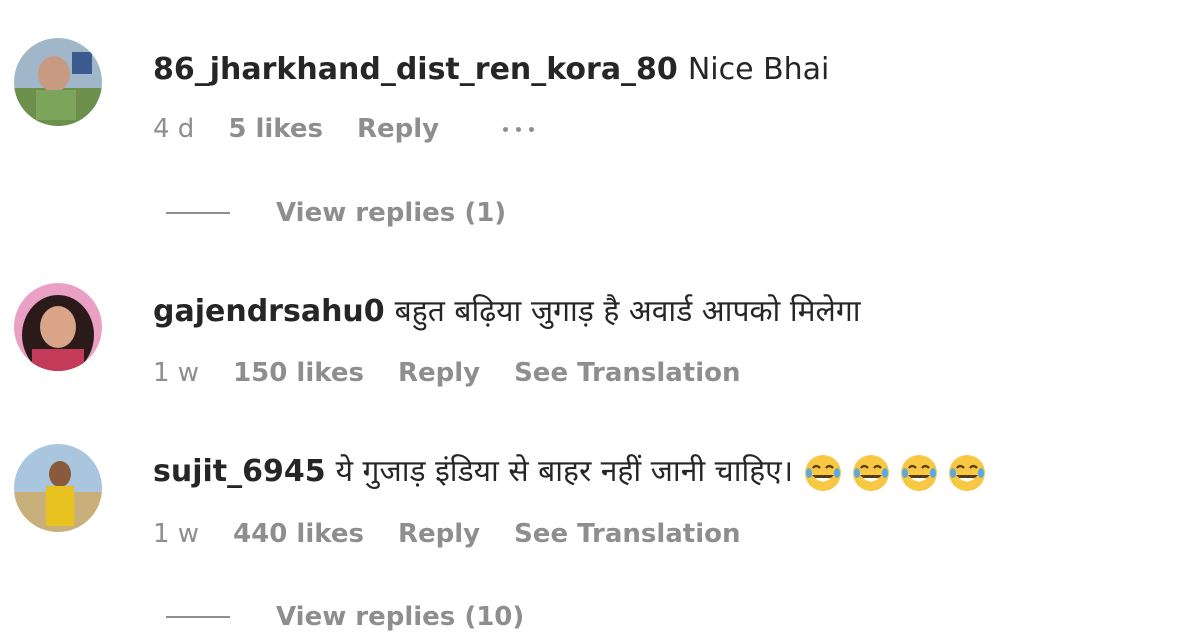 The width and height of the screenshot is (1200, 634). I want to click on comment-username: sujit_6945, so click(239, 471).